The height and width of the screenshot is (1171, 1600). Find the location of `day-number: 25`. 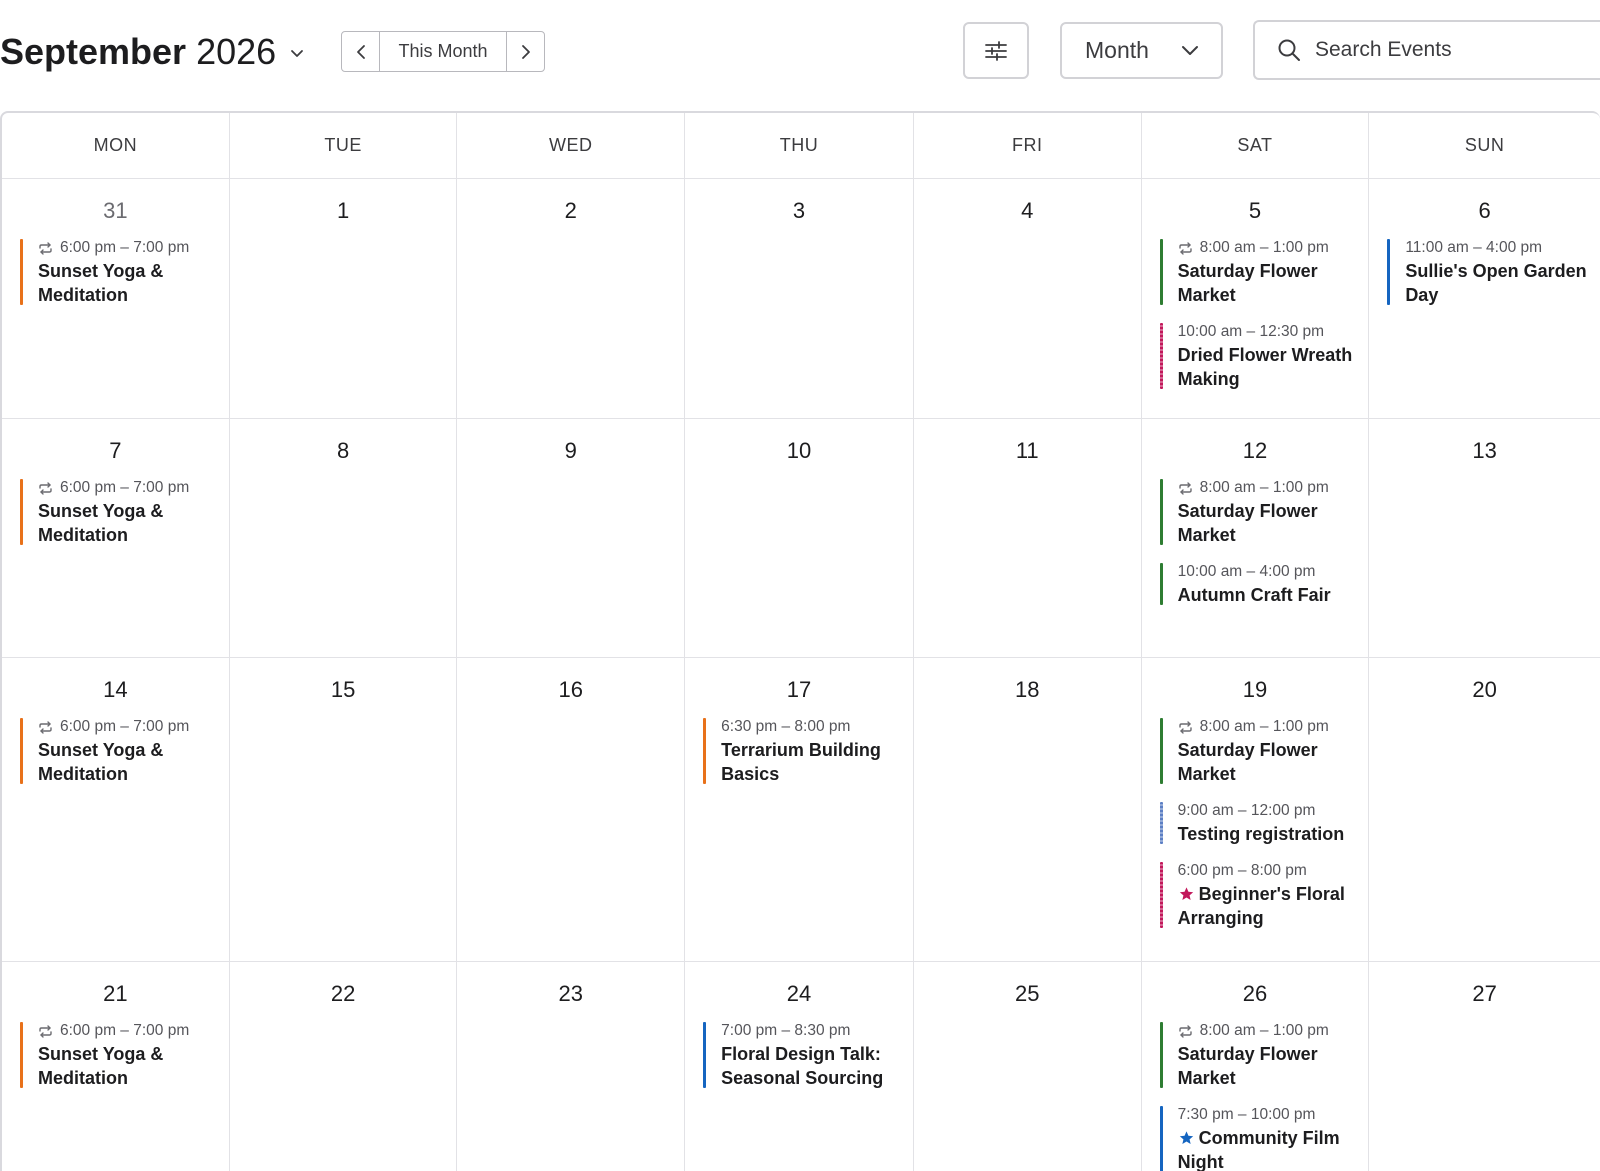

day-number: 25 is located at coordinates (1027, 993).